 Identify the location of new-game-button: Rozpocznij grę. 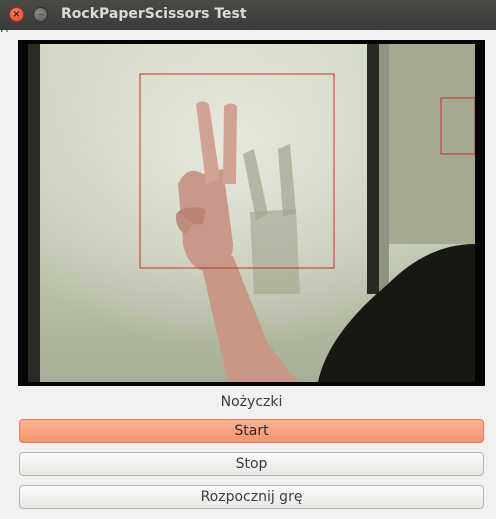
(251, 497).